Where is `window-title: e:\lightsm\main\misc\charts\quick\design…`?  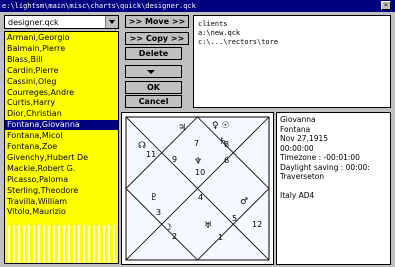
window-title: e:\lightsm\main\misc\charts\quick\design… is located at coordinates (99, 6).